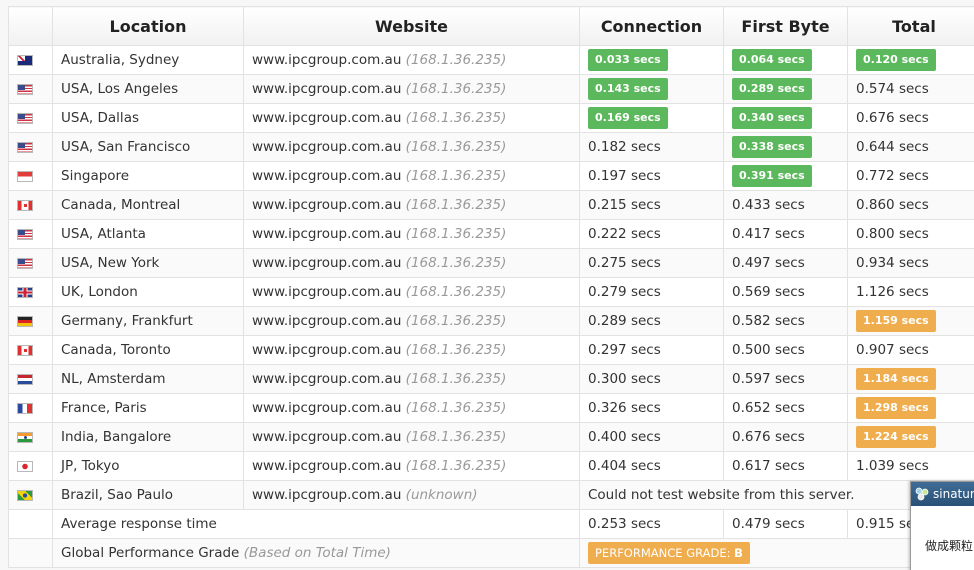  What do you see at coordinates (25, 408) in the screenshot?
I see `france-flag-icon` at bounding box center [25, 408].